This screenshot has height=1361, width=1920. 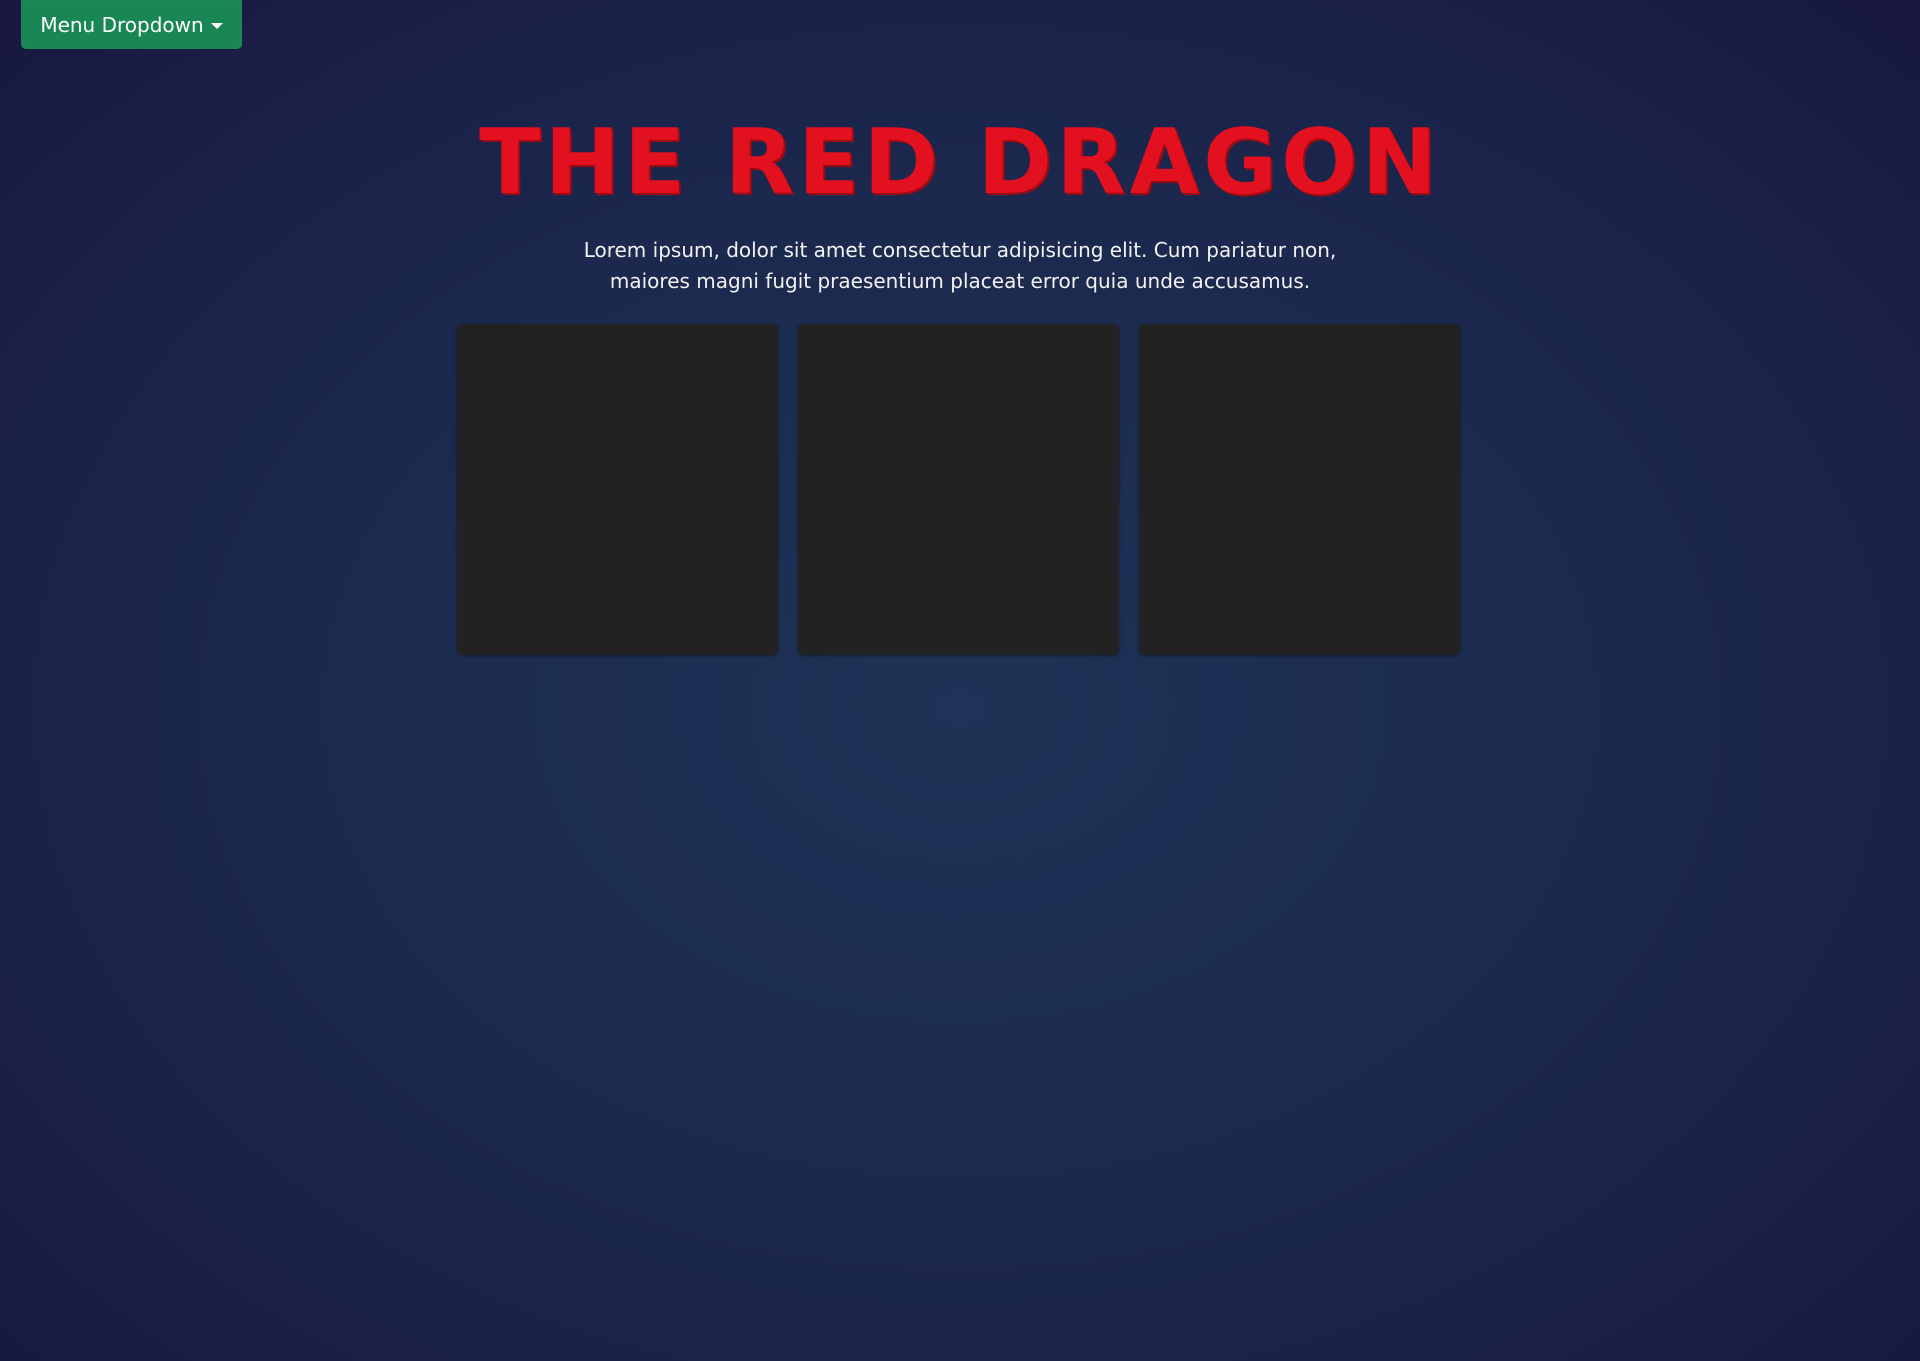 I want to click on page-title: THE RED DRAGON, so click(x=960, y=162).